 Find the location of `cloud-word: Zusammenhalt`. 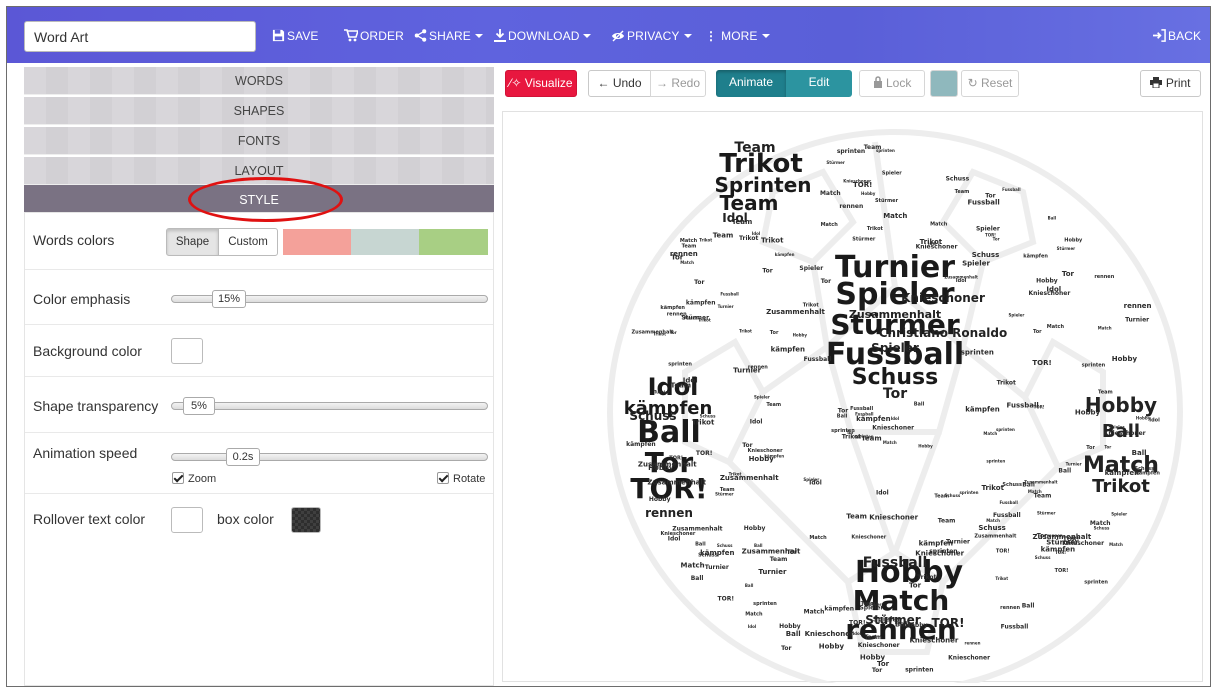

cloud-word: Zusammenhalt is located at coordinates (795, 312).